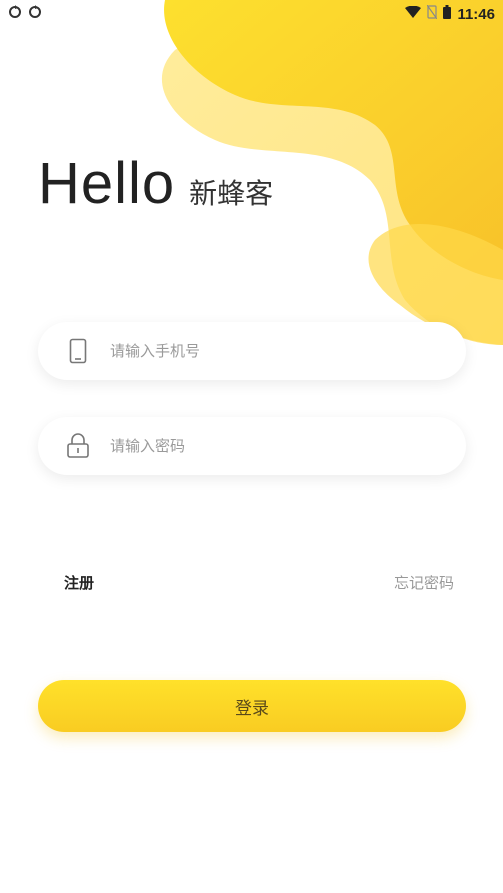 The height and width of the screenshot is (893, 503). I want to click on battery-icon, so click(447, 14).